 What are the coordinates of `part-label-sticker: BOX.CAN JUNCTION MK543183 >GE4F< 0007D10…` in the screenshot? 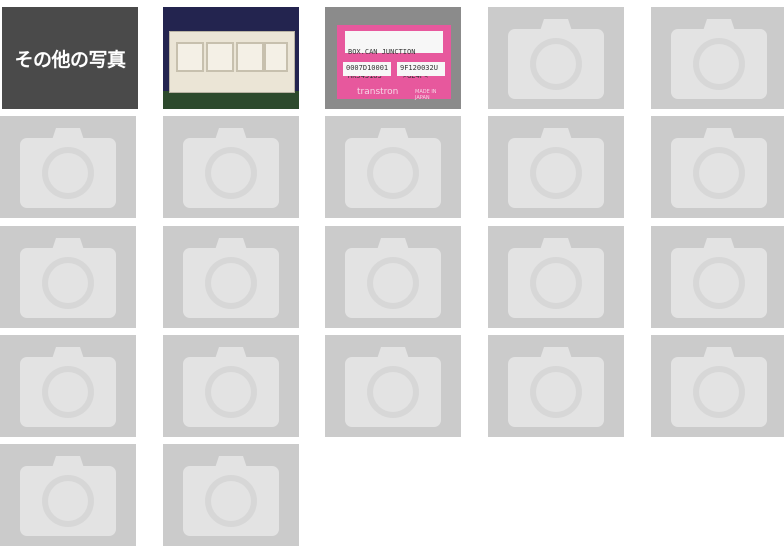 It's located at (394, 63).